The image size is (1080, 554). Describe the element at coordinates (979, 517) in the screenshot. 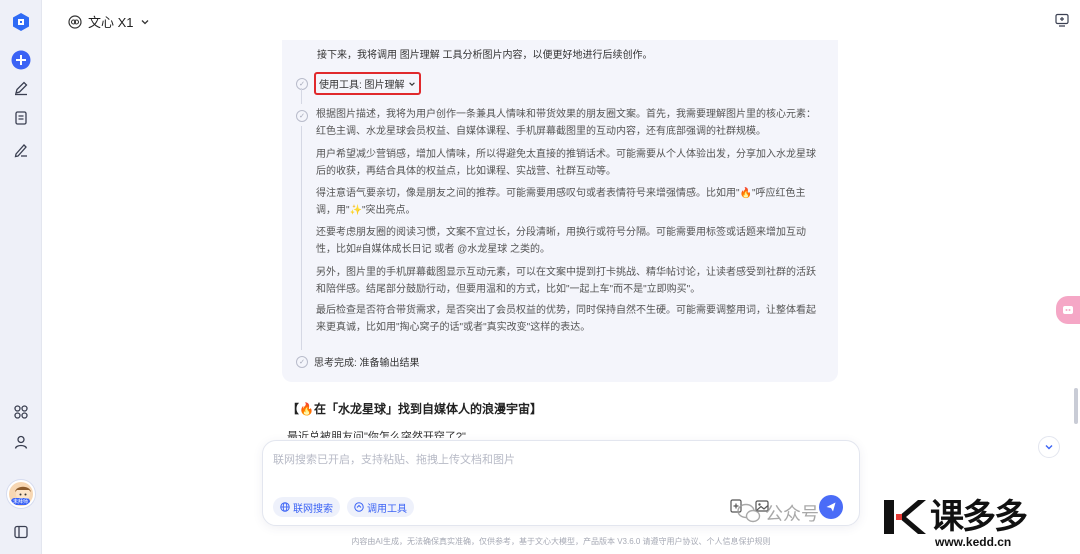

I see `watermark-brand-text: 课多多` at that location.